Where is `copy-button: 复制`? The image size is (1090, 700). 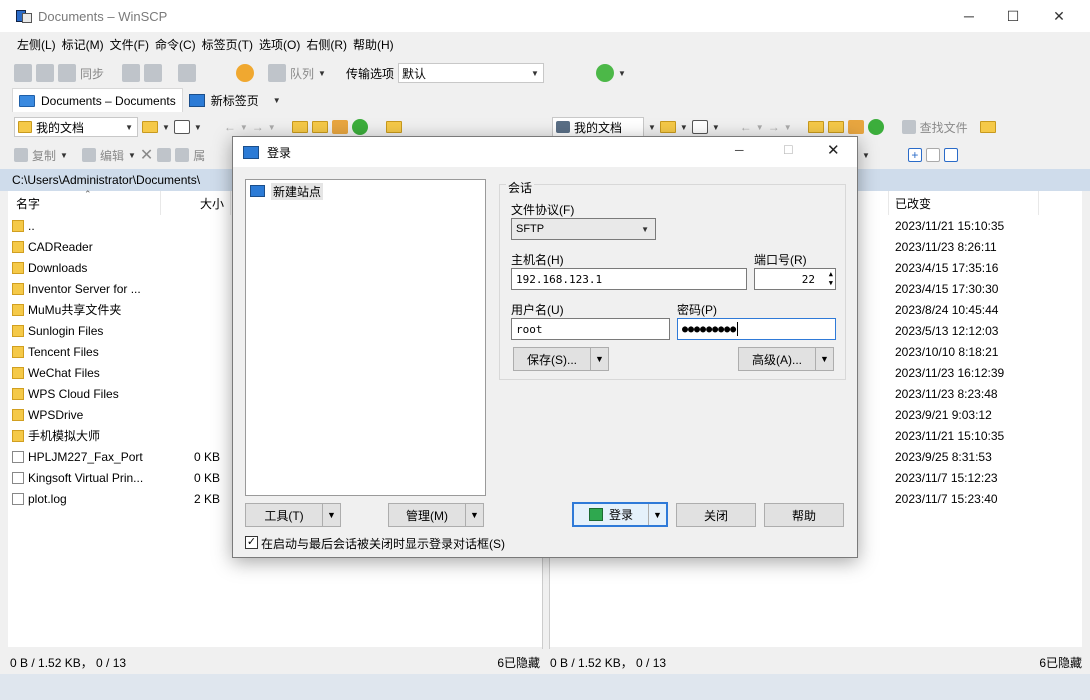
copy-button: 复制 is located at coordinates (44, 155).